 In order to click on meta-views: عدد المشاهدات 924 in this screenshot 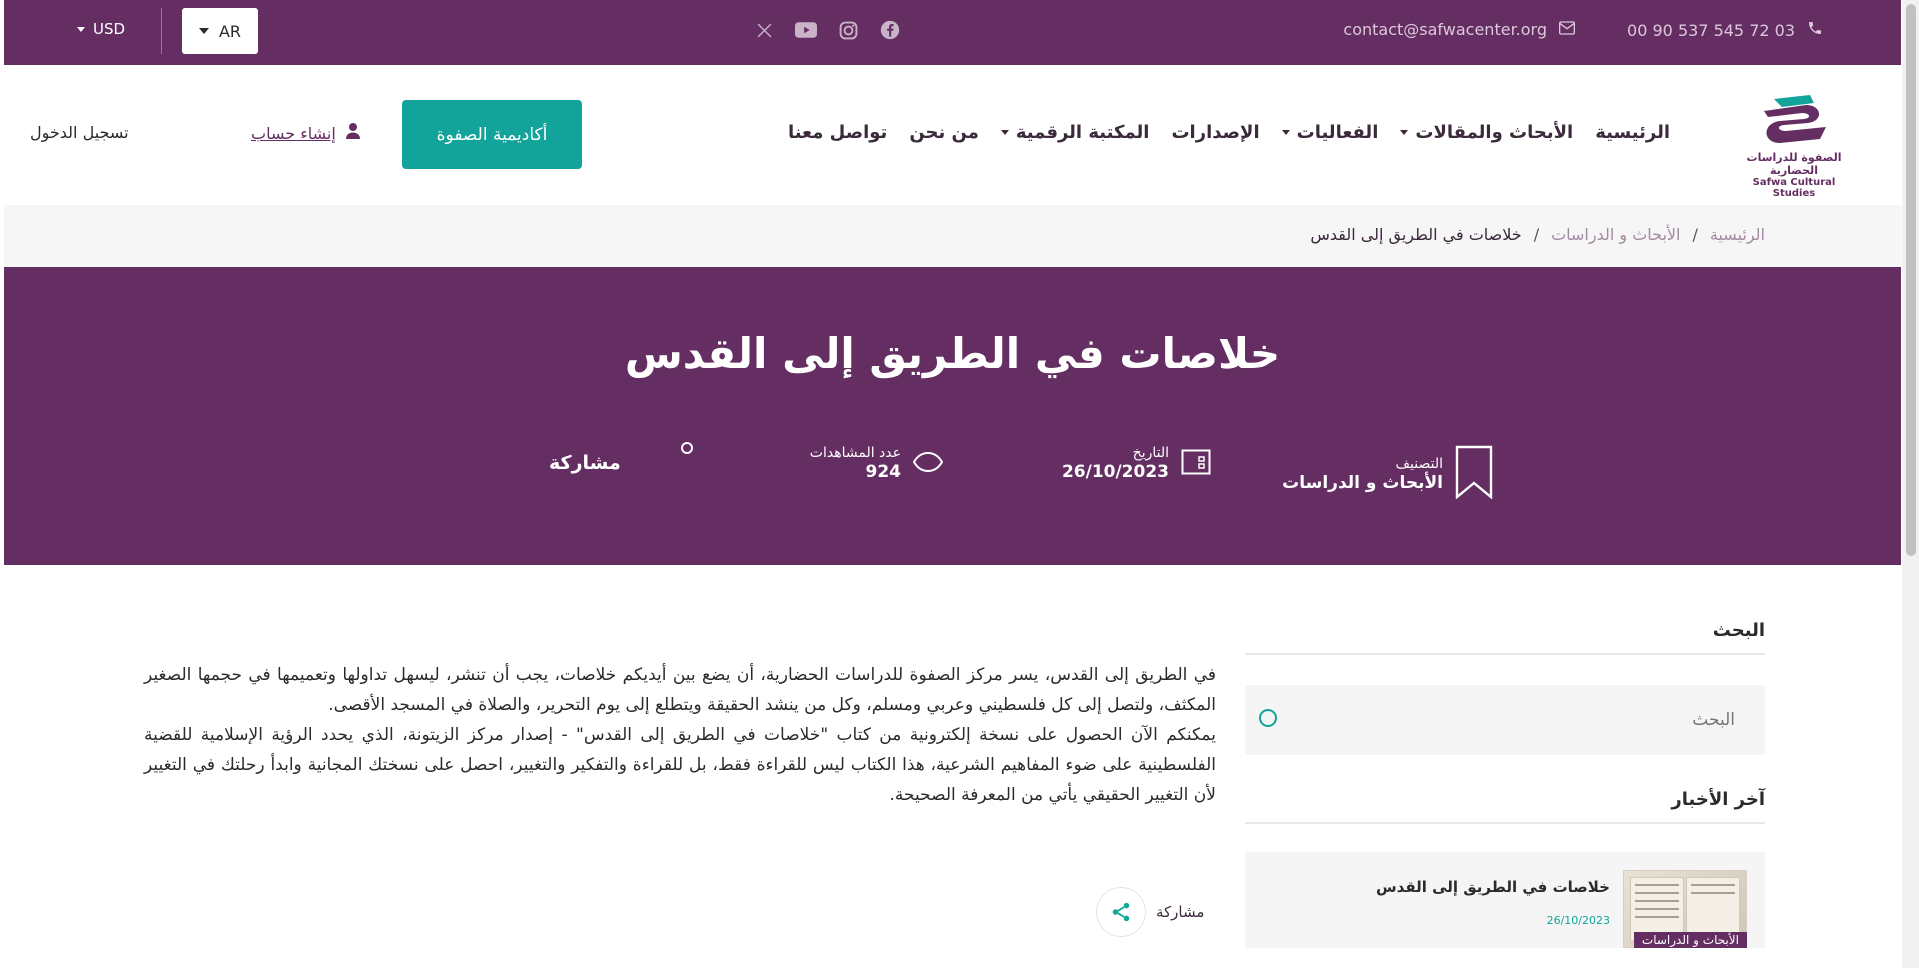, I will do `click(876, 463)`.